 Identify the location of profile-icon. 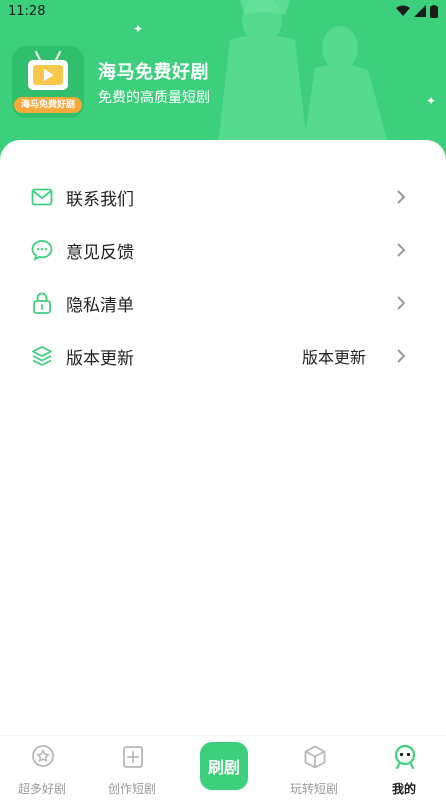
(405, 757).